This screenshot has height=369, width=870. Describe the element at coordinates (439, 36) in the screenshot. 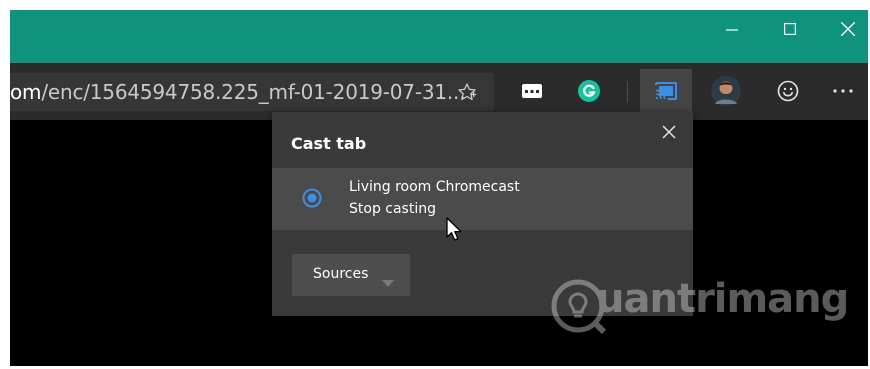

I see `title-bar` at that location.